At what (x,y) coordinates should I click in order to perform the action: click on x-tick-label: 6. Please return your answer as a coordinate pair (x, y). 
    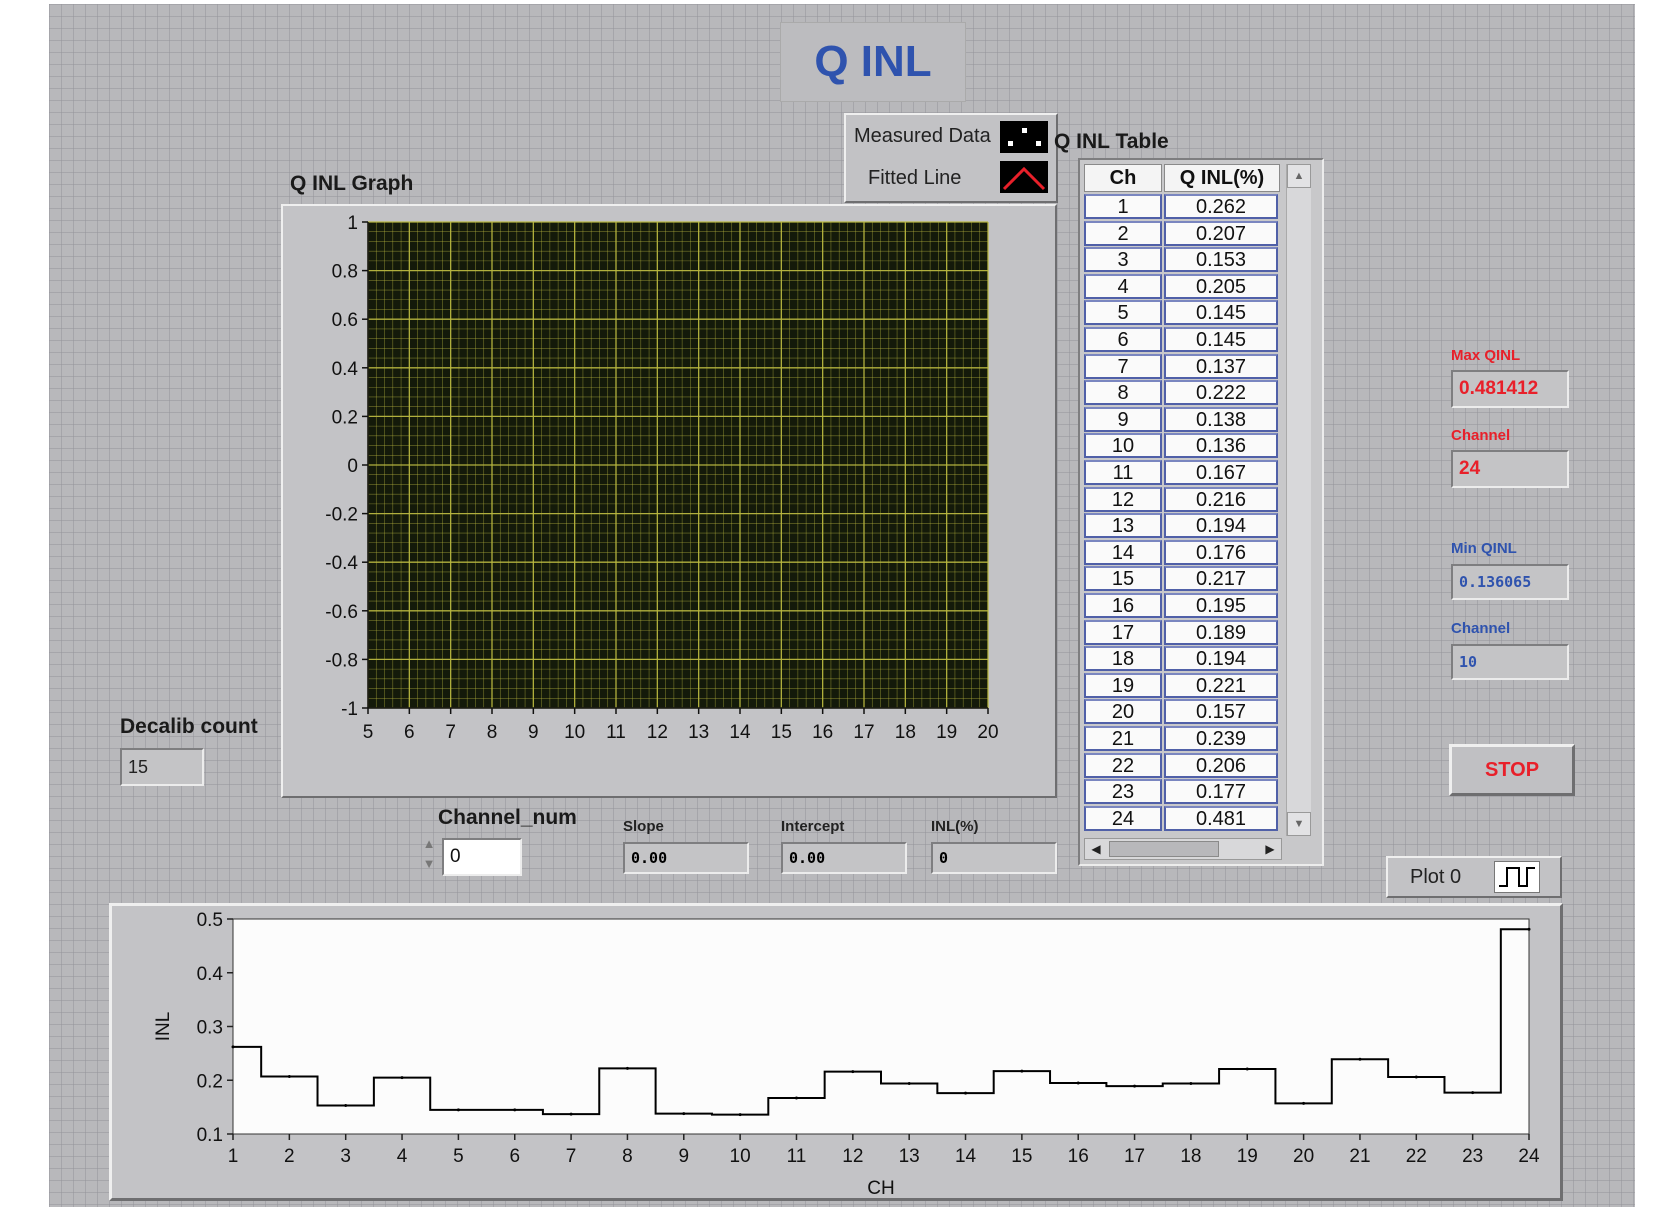
    Looking at the image, I should click on (409, 732).